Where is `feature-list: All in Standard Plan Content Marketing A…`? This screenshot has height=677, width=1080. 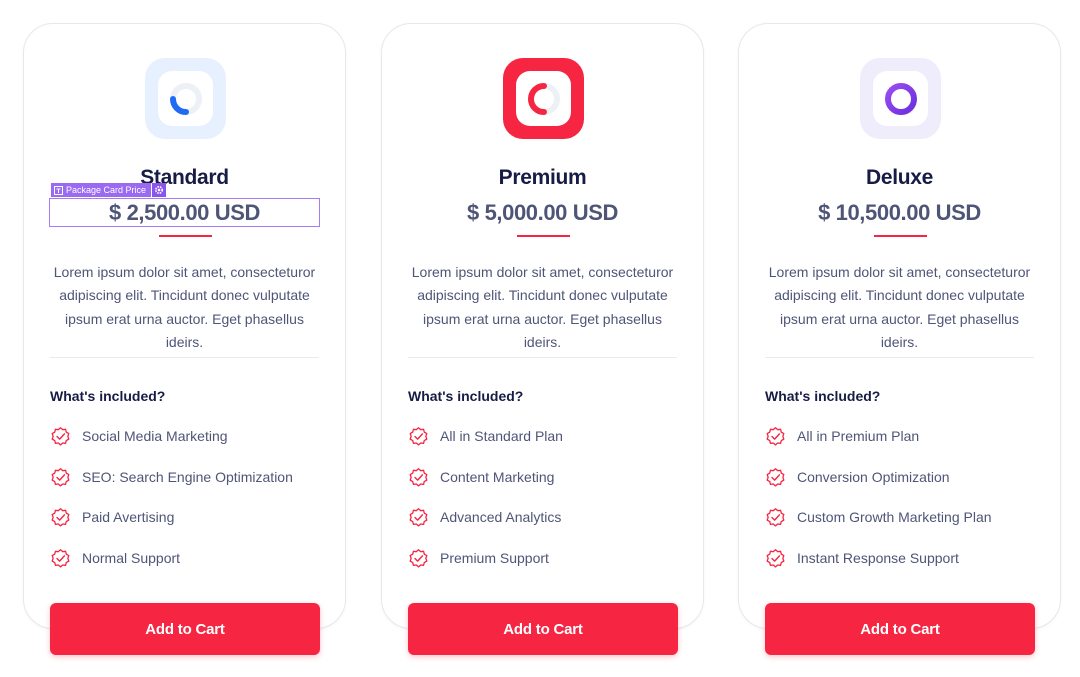
feature-list: All in Standard Plan Content Marketing A… is located at coordinates (545, 505).